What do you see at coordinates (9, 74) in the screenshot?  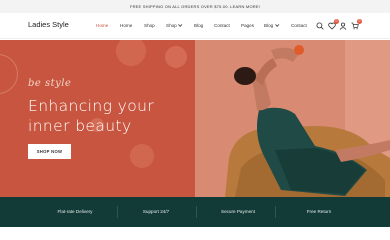 I see `decorative-ring` at bounding box center [9, 74].